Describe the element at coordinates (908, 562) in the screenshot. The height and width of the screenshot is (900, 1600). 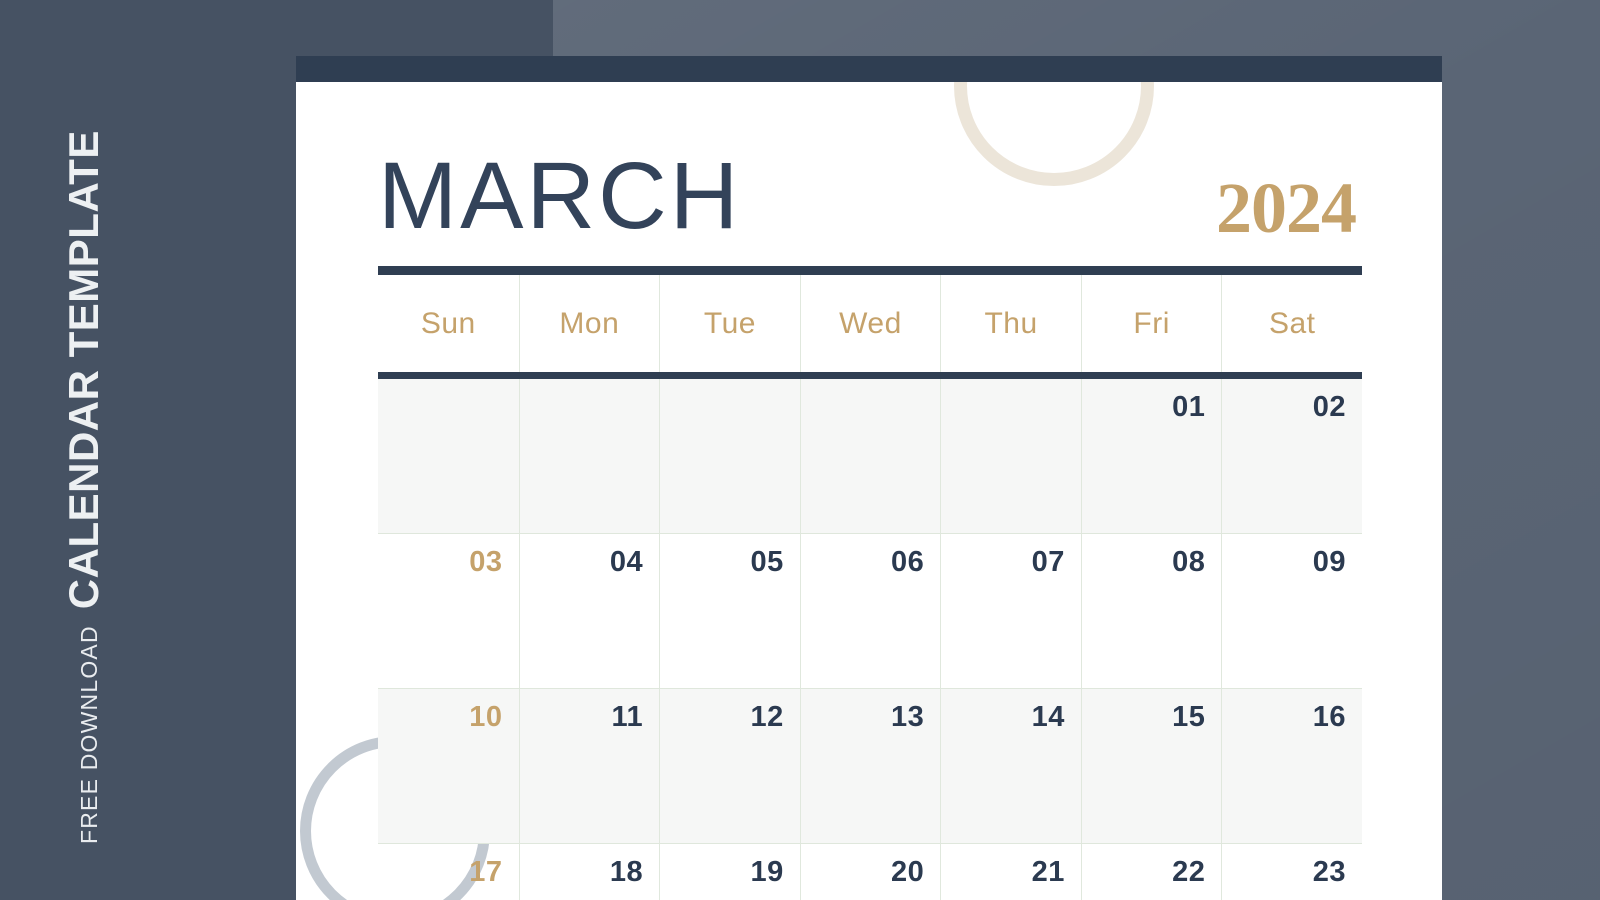
I see `day-number: 06` at that location.